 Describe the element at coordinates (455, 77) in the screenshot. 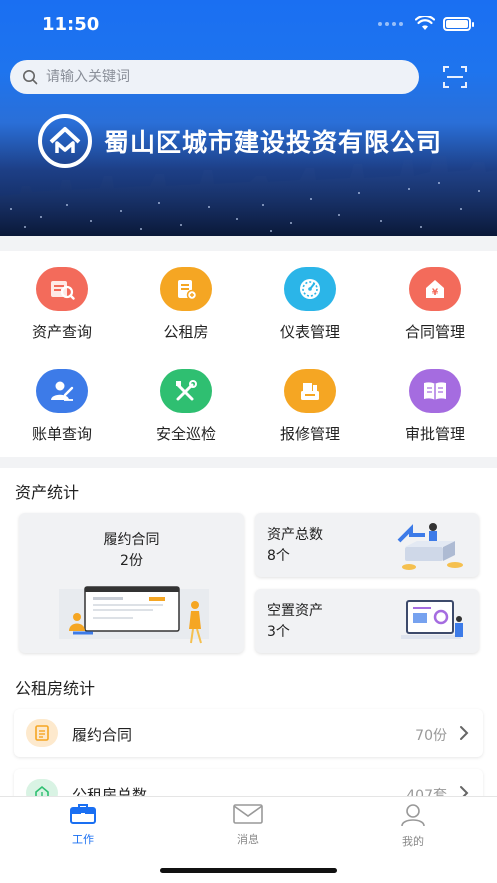

I see `scan-icon` at that location.